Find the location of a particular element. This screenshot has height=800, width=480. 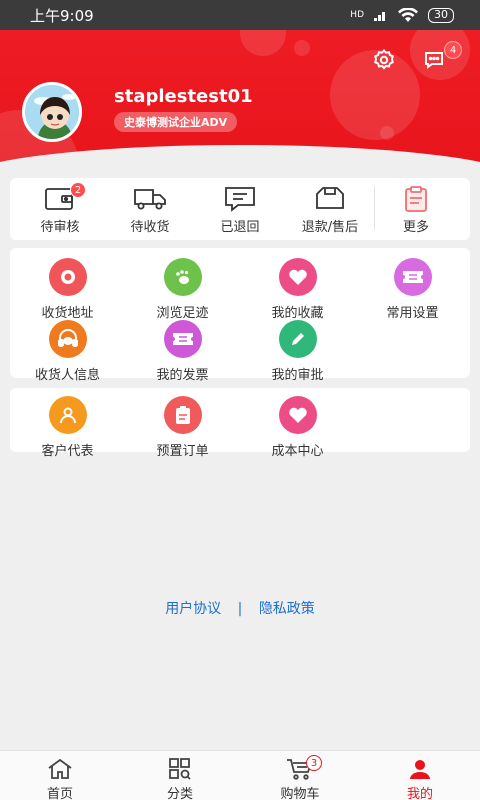

clipboard-icon is located at coordinates (416, 199).